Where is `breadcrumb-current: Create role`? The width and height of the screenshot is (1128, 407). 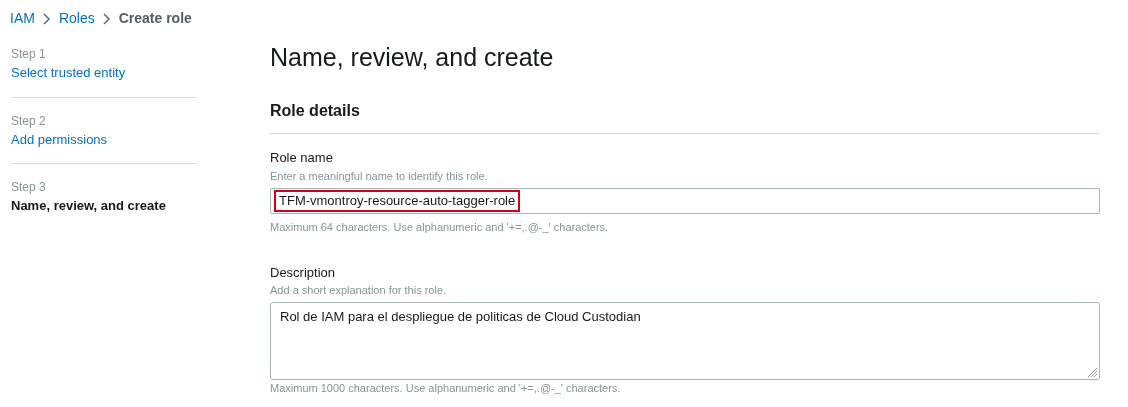 breadcrumb-current: Create role is located at coordinates (155, 18).